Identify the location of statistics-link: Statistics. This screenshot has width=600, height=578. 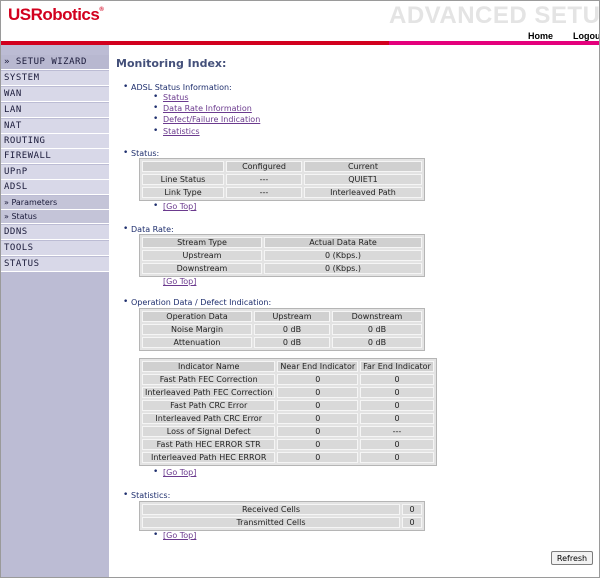
(181, 131).